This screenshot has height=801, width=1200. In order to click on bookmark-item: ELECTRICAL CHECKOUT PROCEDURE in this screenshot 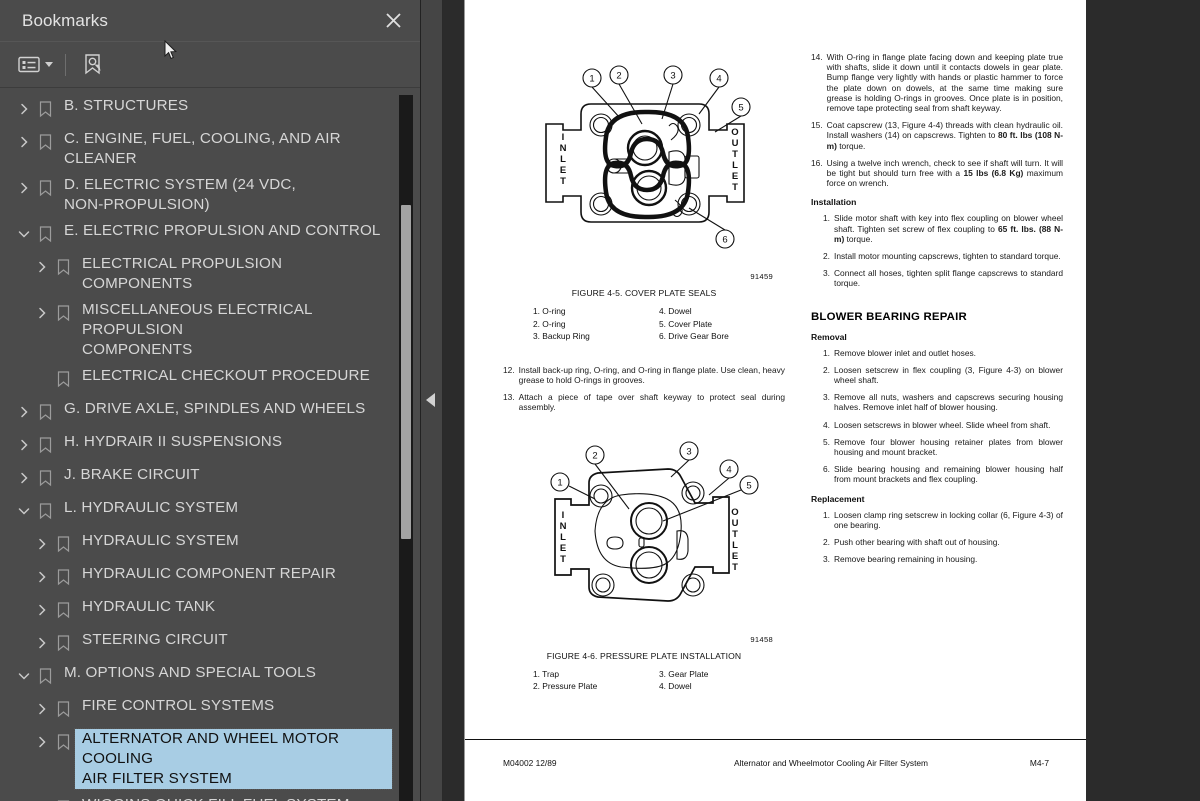, I will do `click(200, 379)`.